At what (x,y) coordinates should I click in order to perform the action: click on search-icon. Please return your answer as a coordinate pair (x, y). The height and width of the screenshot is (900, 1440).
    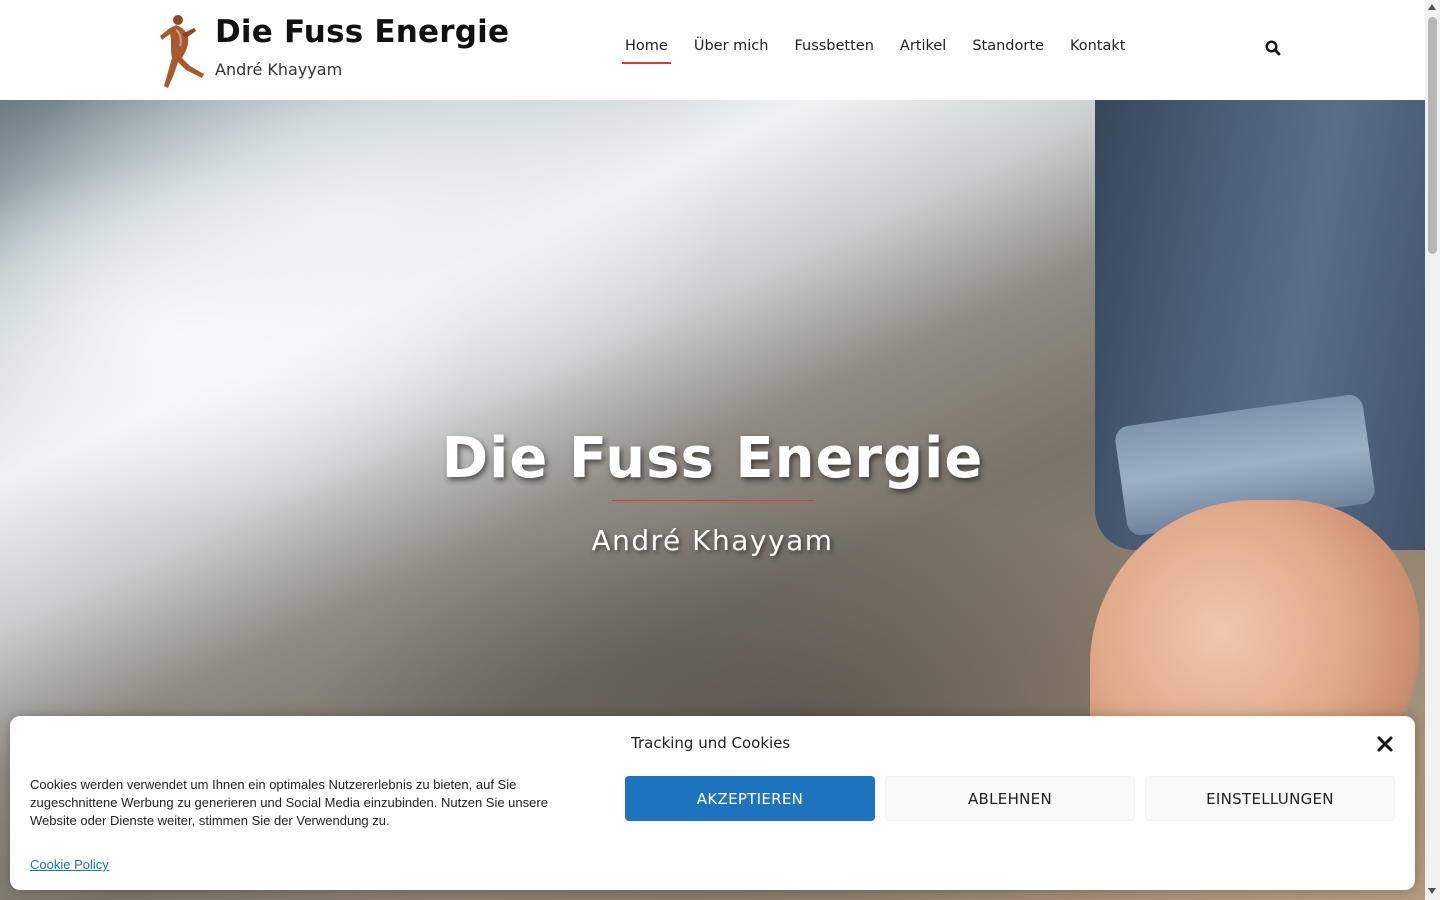
    Looking at the image, I should click on (1273, 48).